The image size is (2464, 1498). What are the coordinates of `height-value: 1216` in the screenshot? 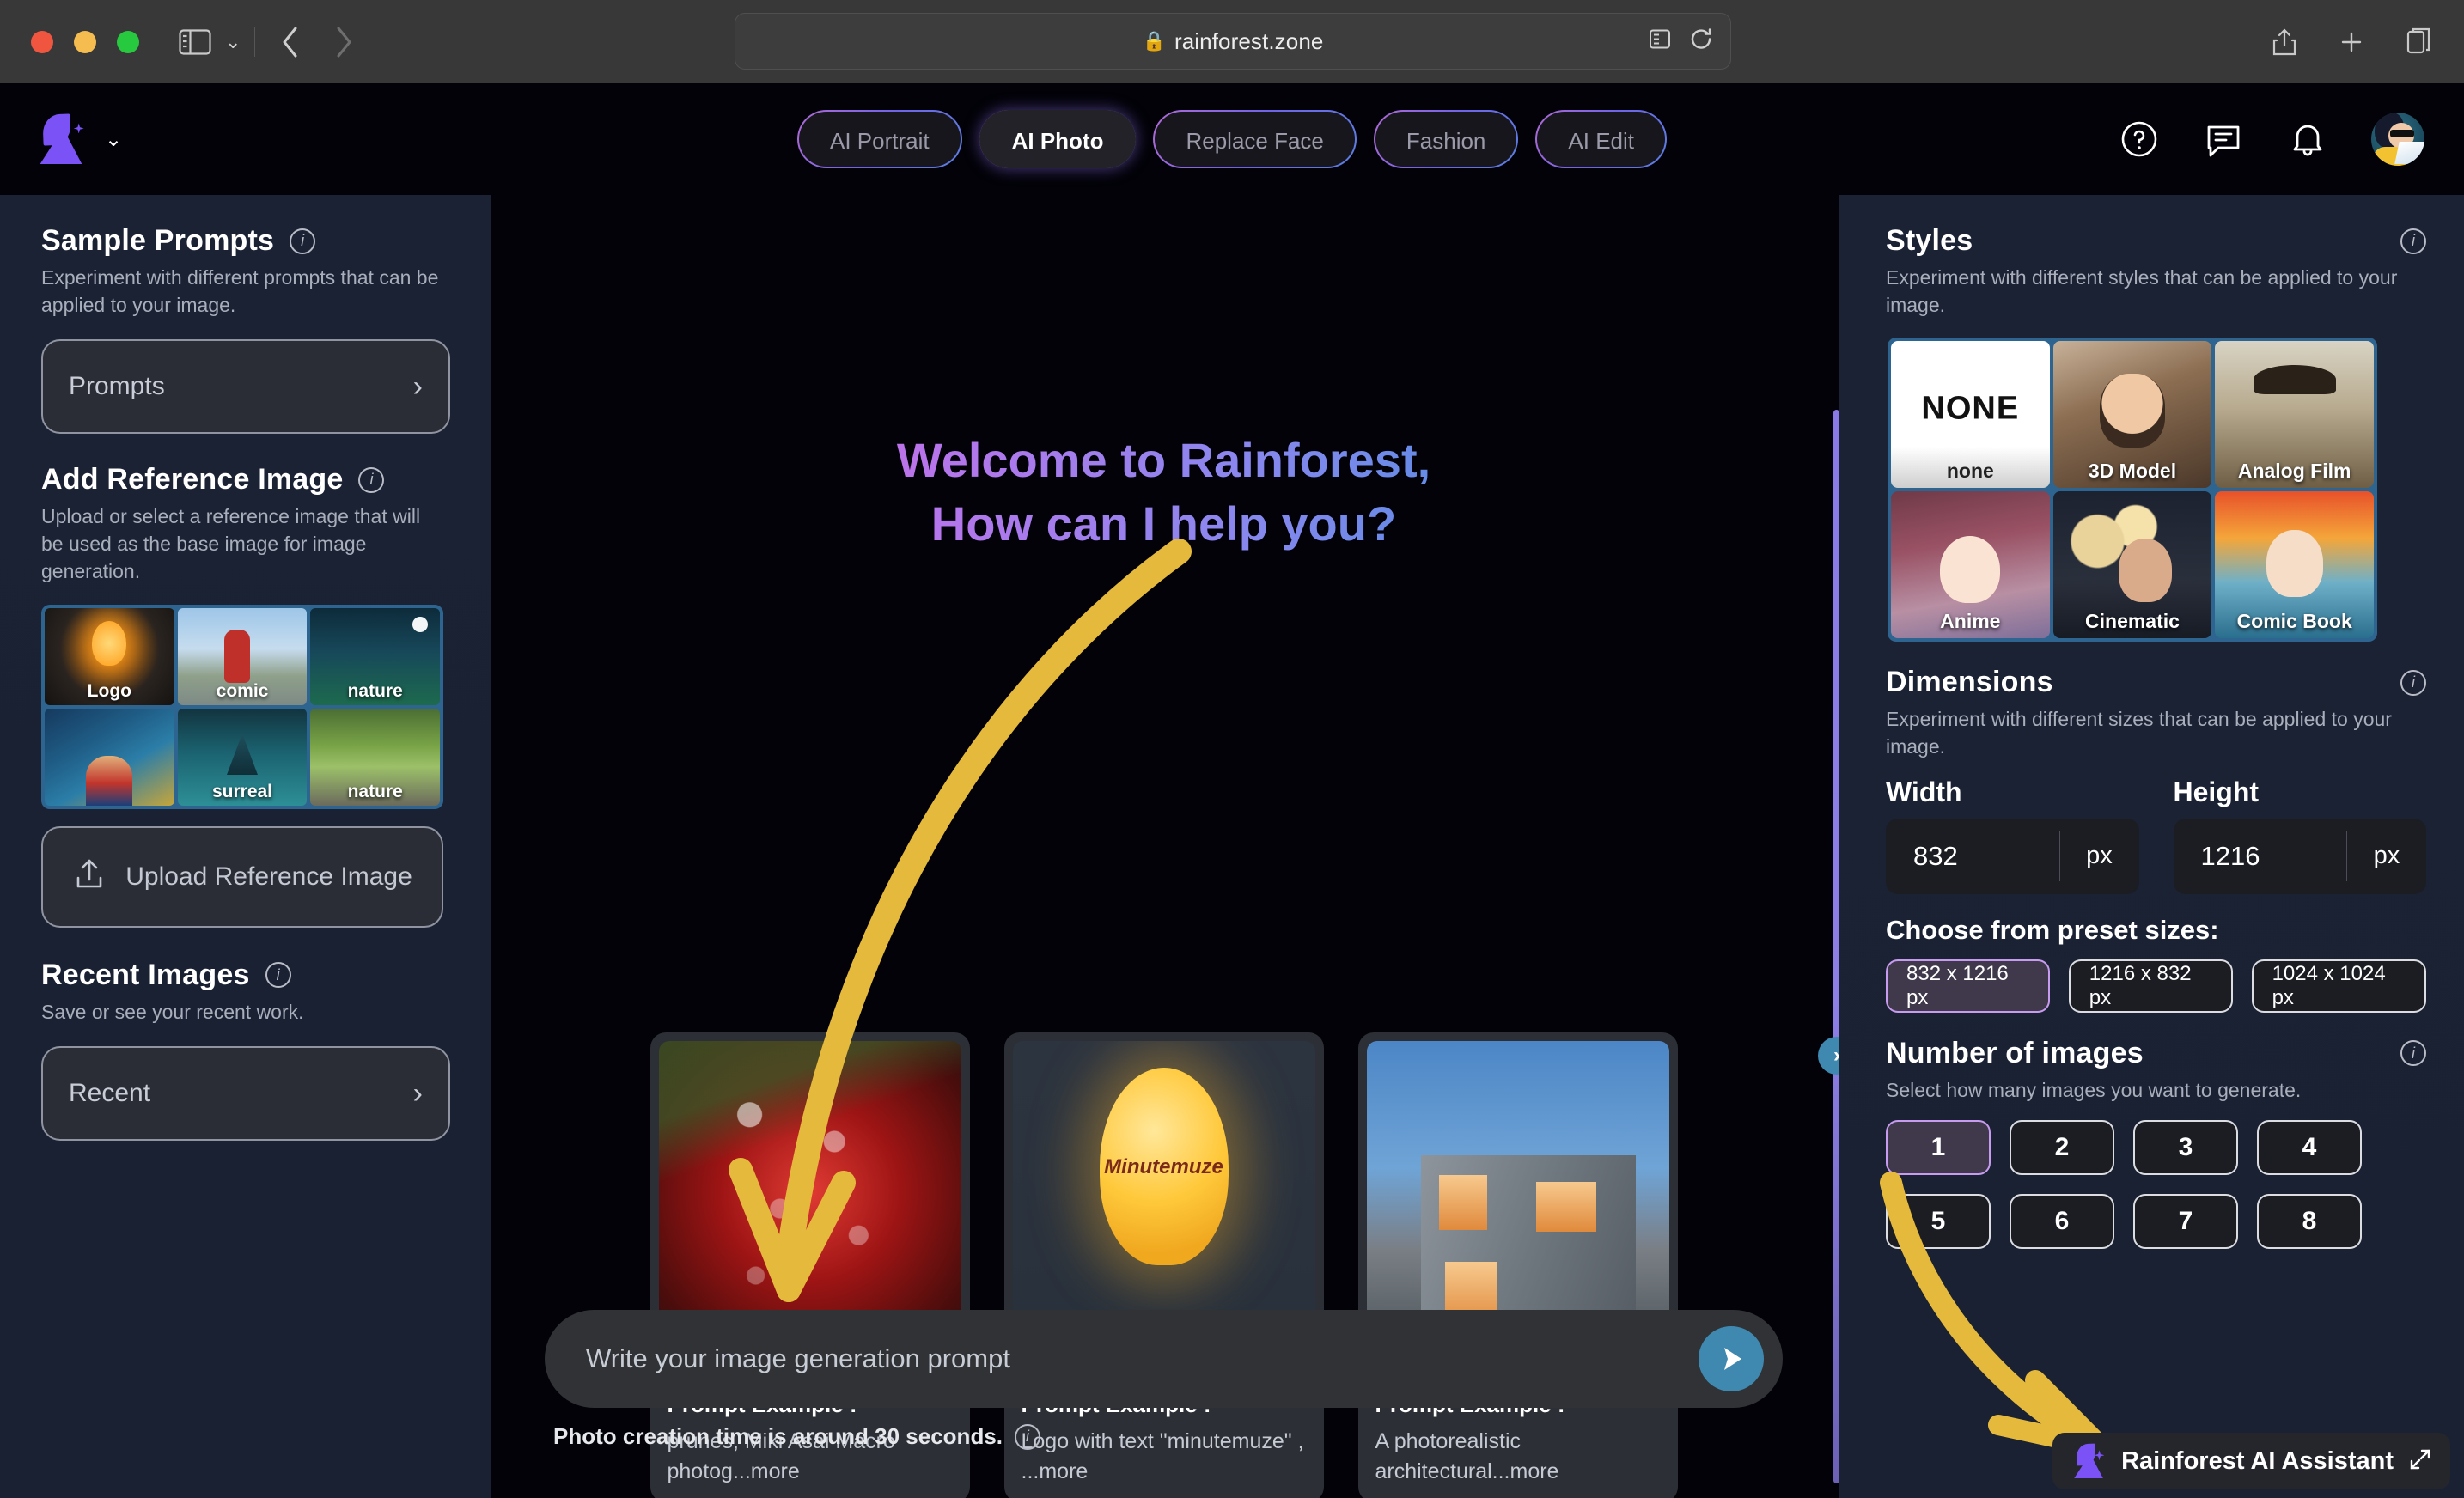 It's located at (2230, 856).